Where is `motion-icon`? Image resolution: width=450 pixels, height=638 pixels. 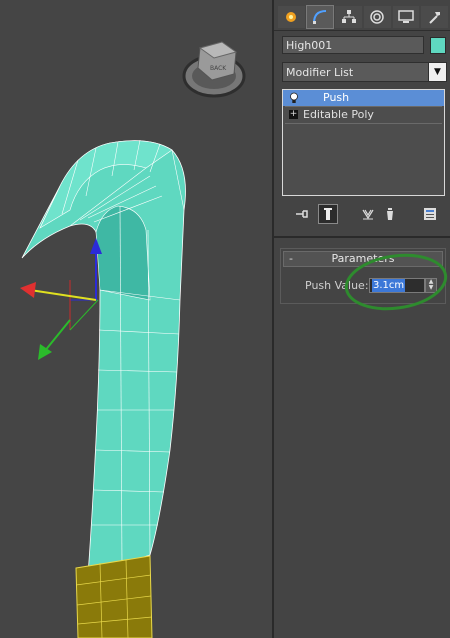
motion-icon is located at coordinates (377, 17).